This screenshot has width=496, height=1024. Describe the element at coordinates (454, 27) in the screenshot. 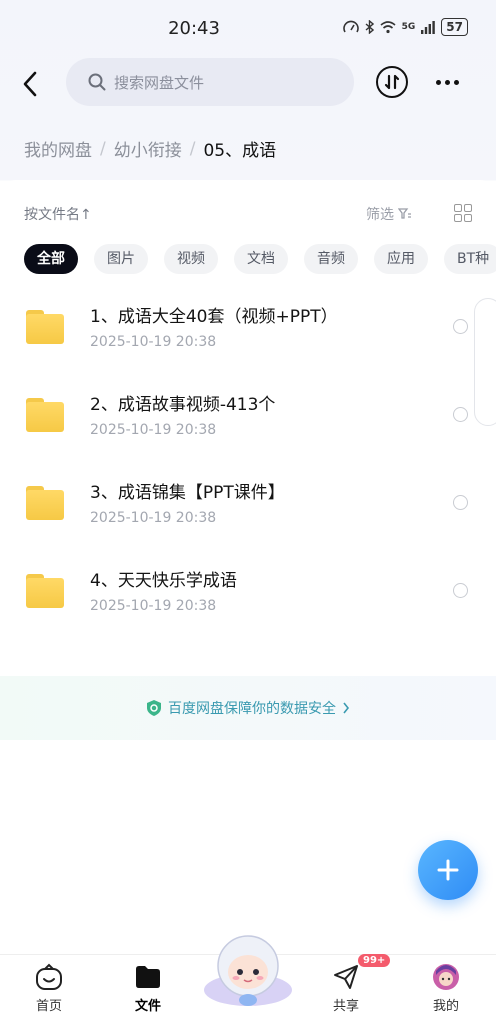

I see `battery-indicator: 57` at that location.